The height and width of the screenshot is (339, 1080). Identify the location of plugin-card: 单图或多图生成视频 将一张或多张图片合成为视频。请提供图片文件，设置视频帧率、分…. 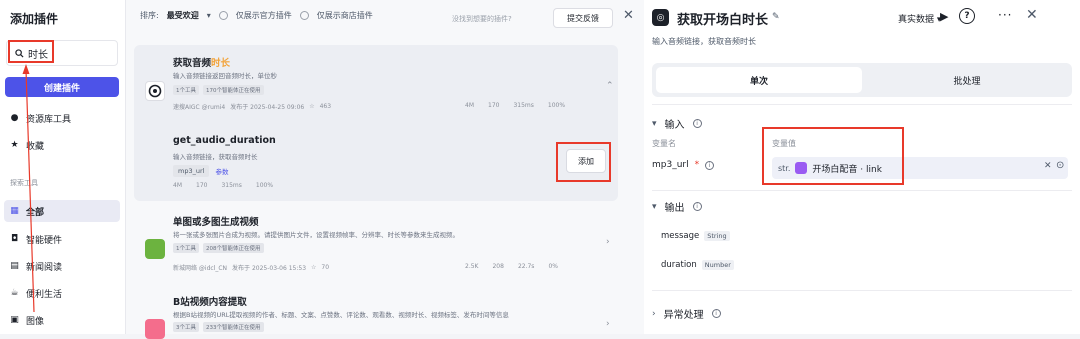
(376, 245).